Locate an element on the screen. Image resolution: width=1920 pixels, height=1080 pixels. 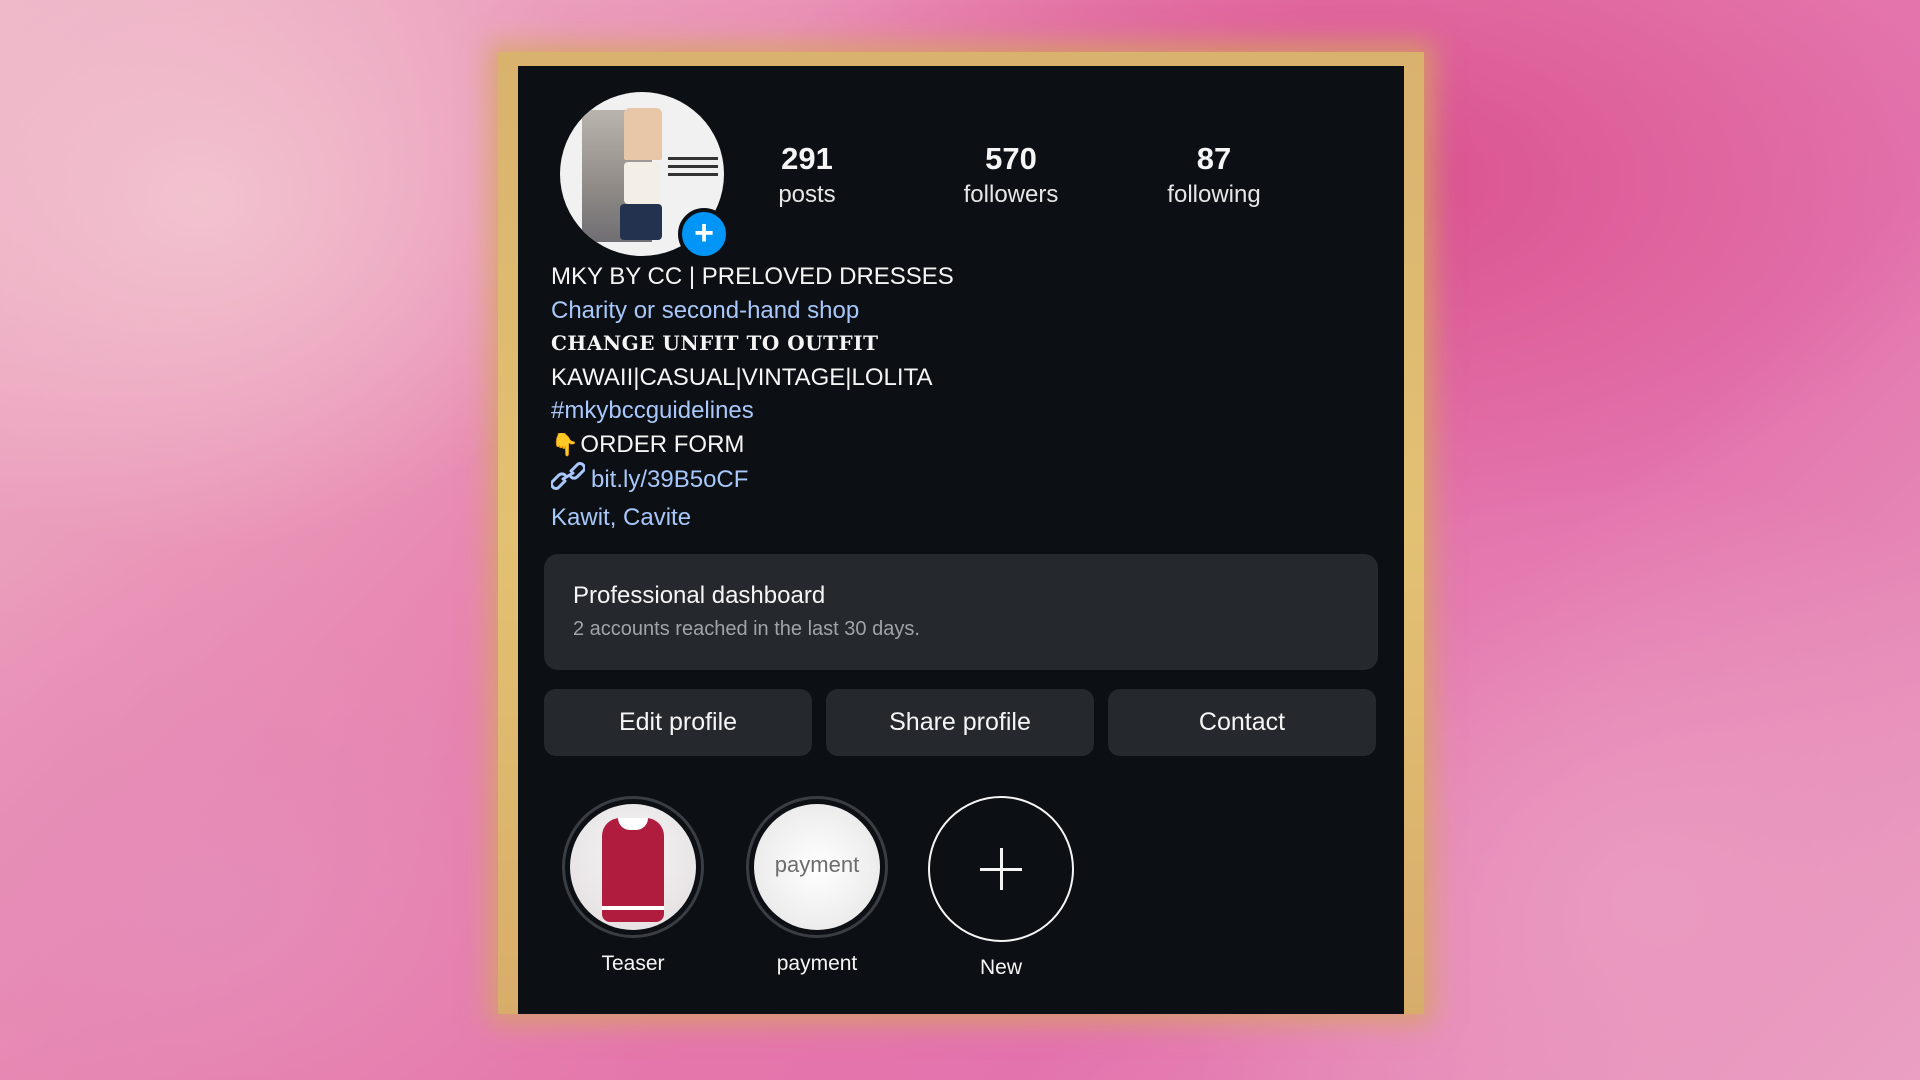
stat-following-label: following is located at coordinates (1214, 194).